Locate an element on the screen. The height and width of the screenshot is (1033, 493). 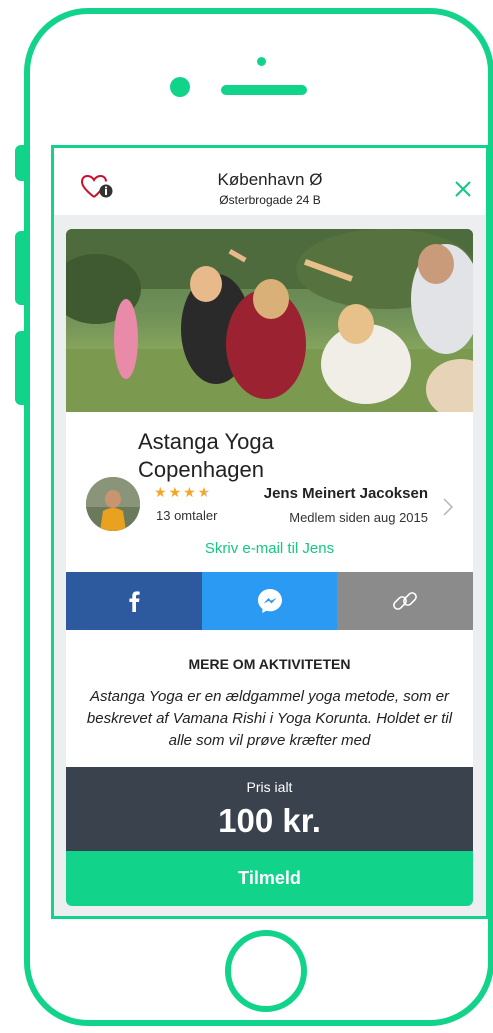
share-messenger-button is located at coordinates (269, 601).